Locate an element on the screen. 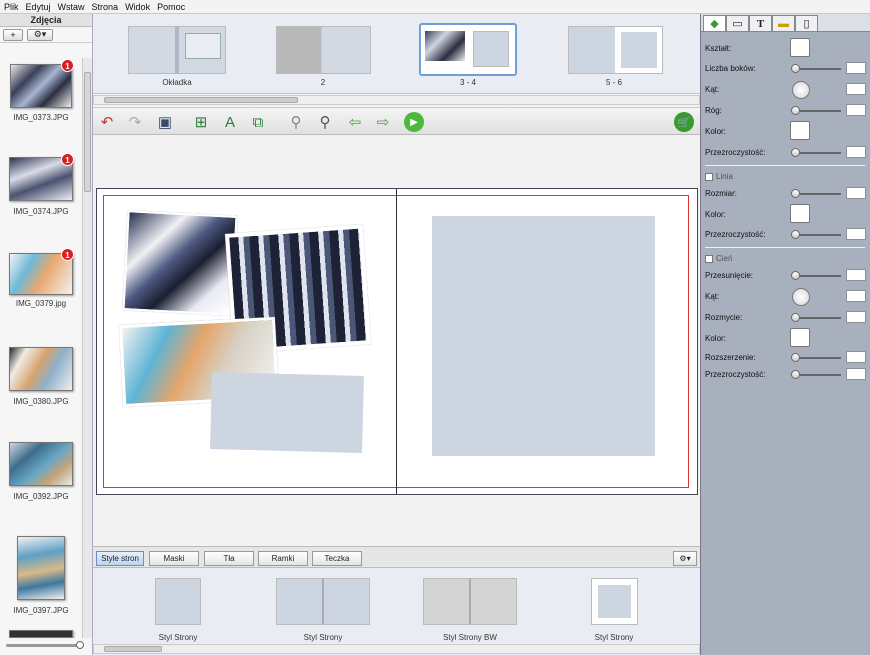  page-thumb-cover is located at coordinates (177, 50).